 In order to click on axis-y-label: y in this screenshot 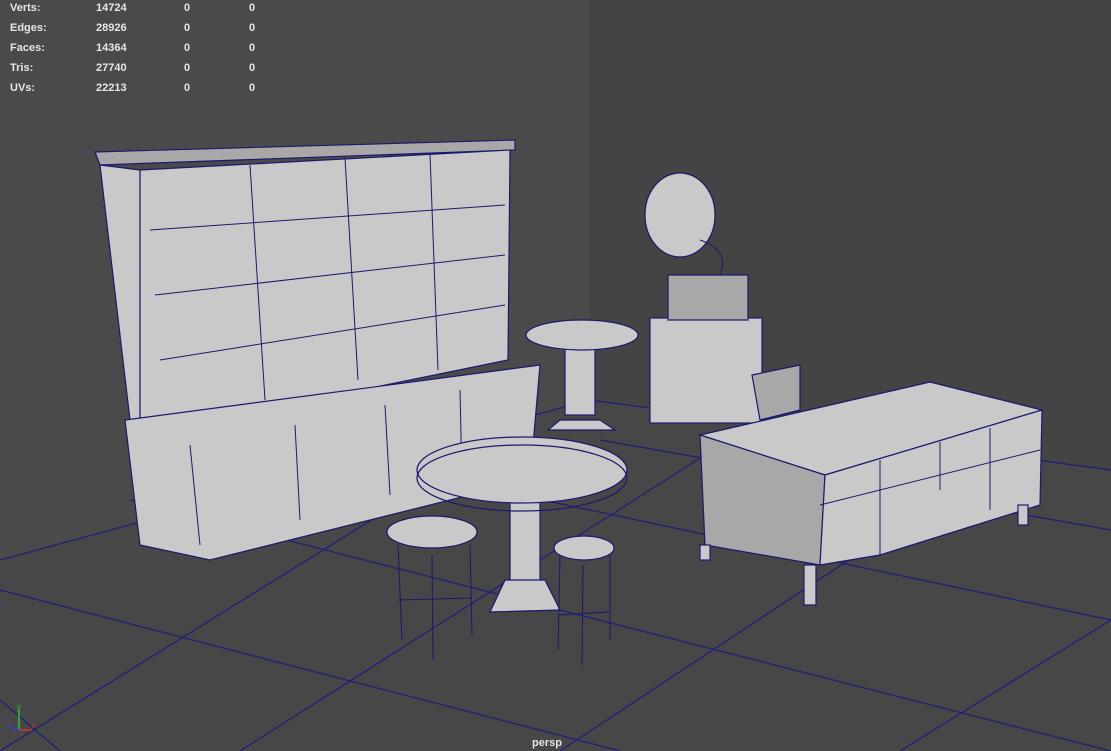, I will do `click(19, 706)`.